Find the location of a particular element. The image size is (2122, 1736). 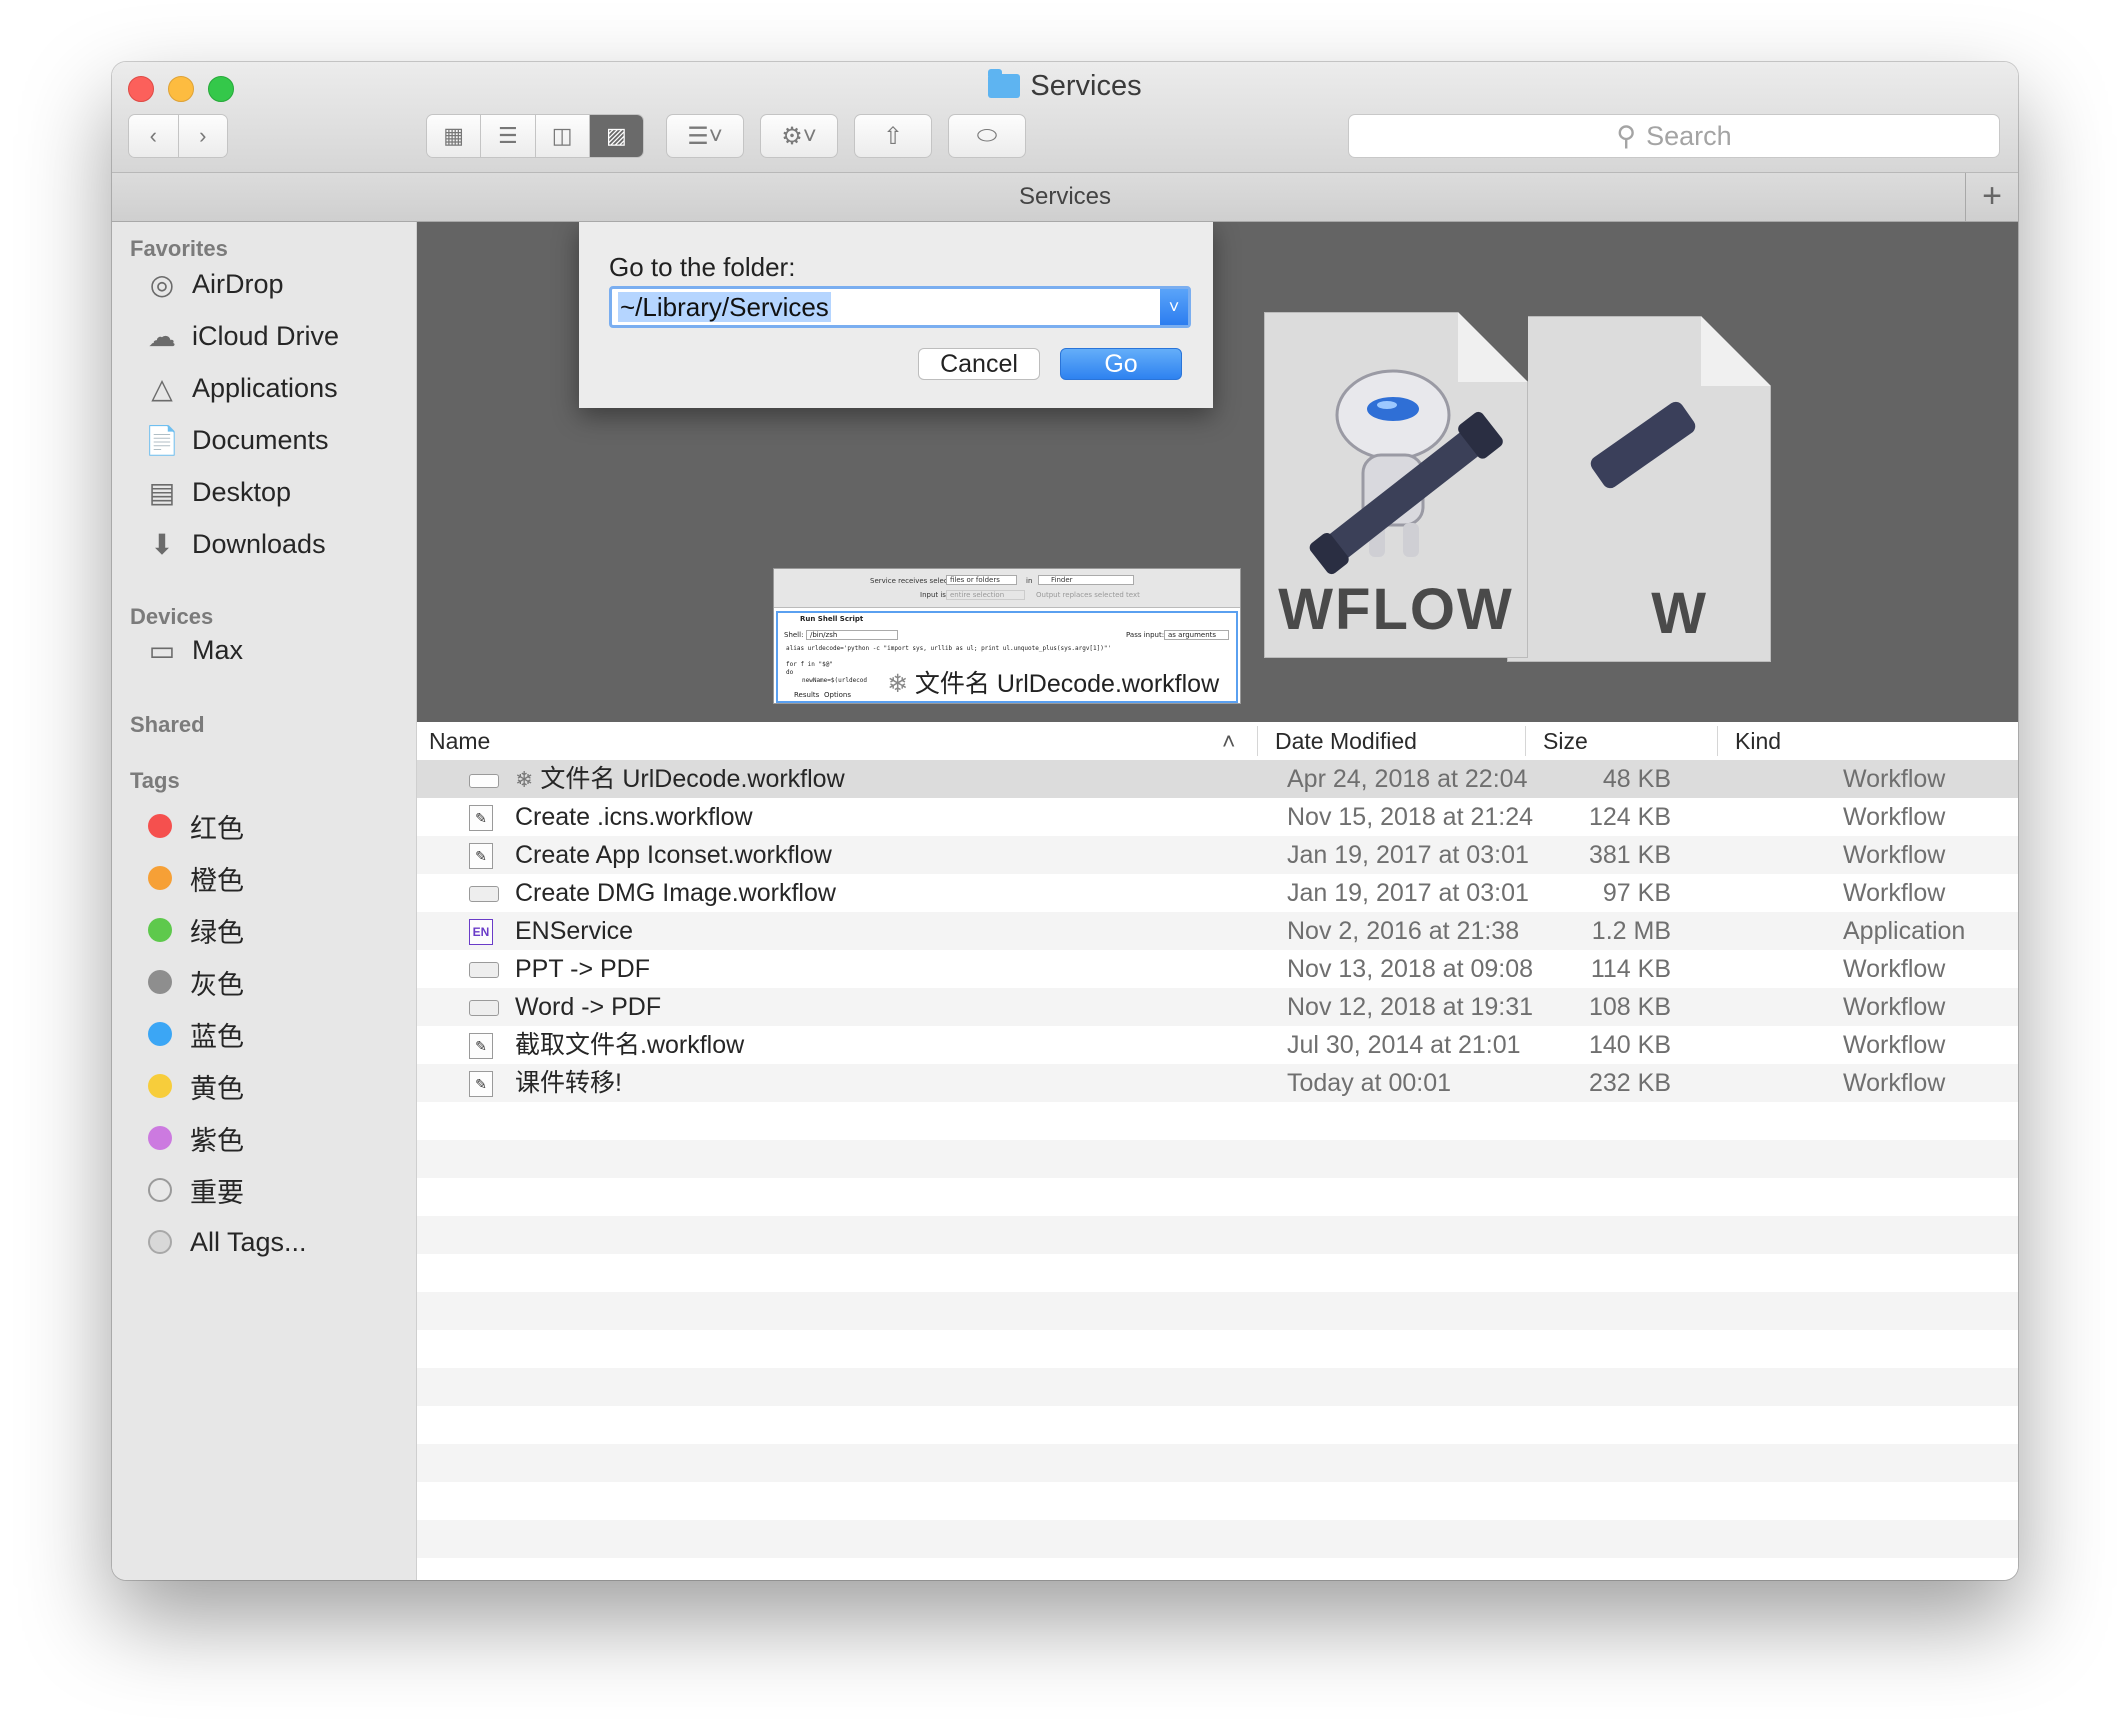

thumb-input-is-label: Input is is located at coordinates (933, 595).